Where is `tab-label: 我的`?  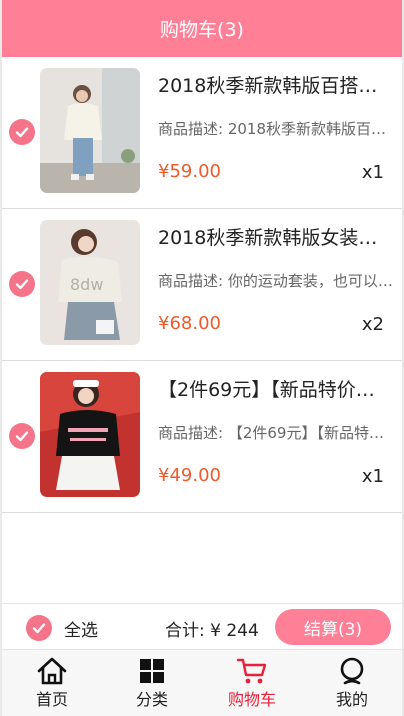 tab-label: 我的 is located at coordinates (351, 699).